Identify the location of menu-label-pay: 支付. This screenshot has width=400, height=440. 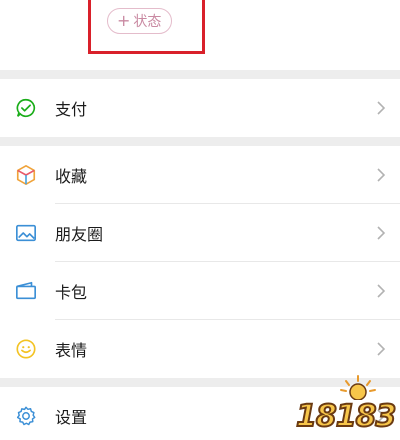
(71, 109).